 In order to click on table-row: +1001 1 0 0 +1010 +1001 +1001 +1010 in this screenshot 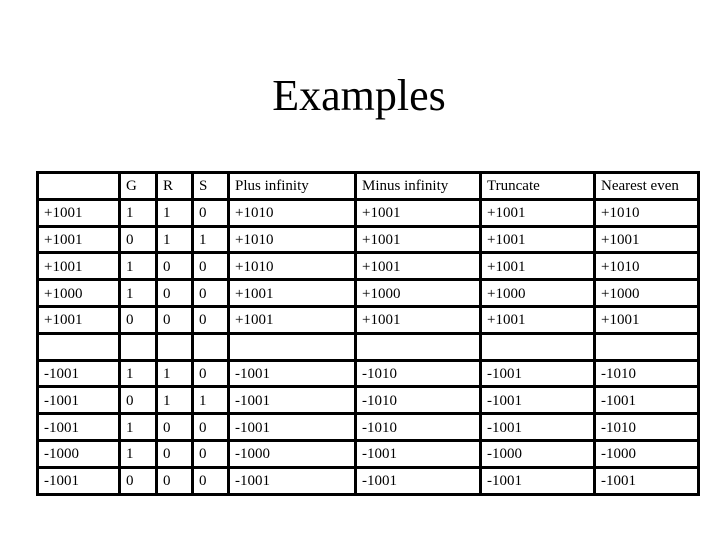, I will do `click(368, 266)`.